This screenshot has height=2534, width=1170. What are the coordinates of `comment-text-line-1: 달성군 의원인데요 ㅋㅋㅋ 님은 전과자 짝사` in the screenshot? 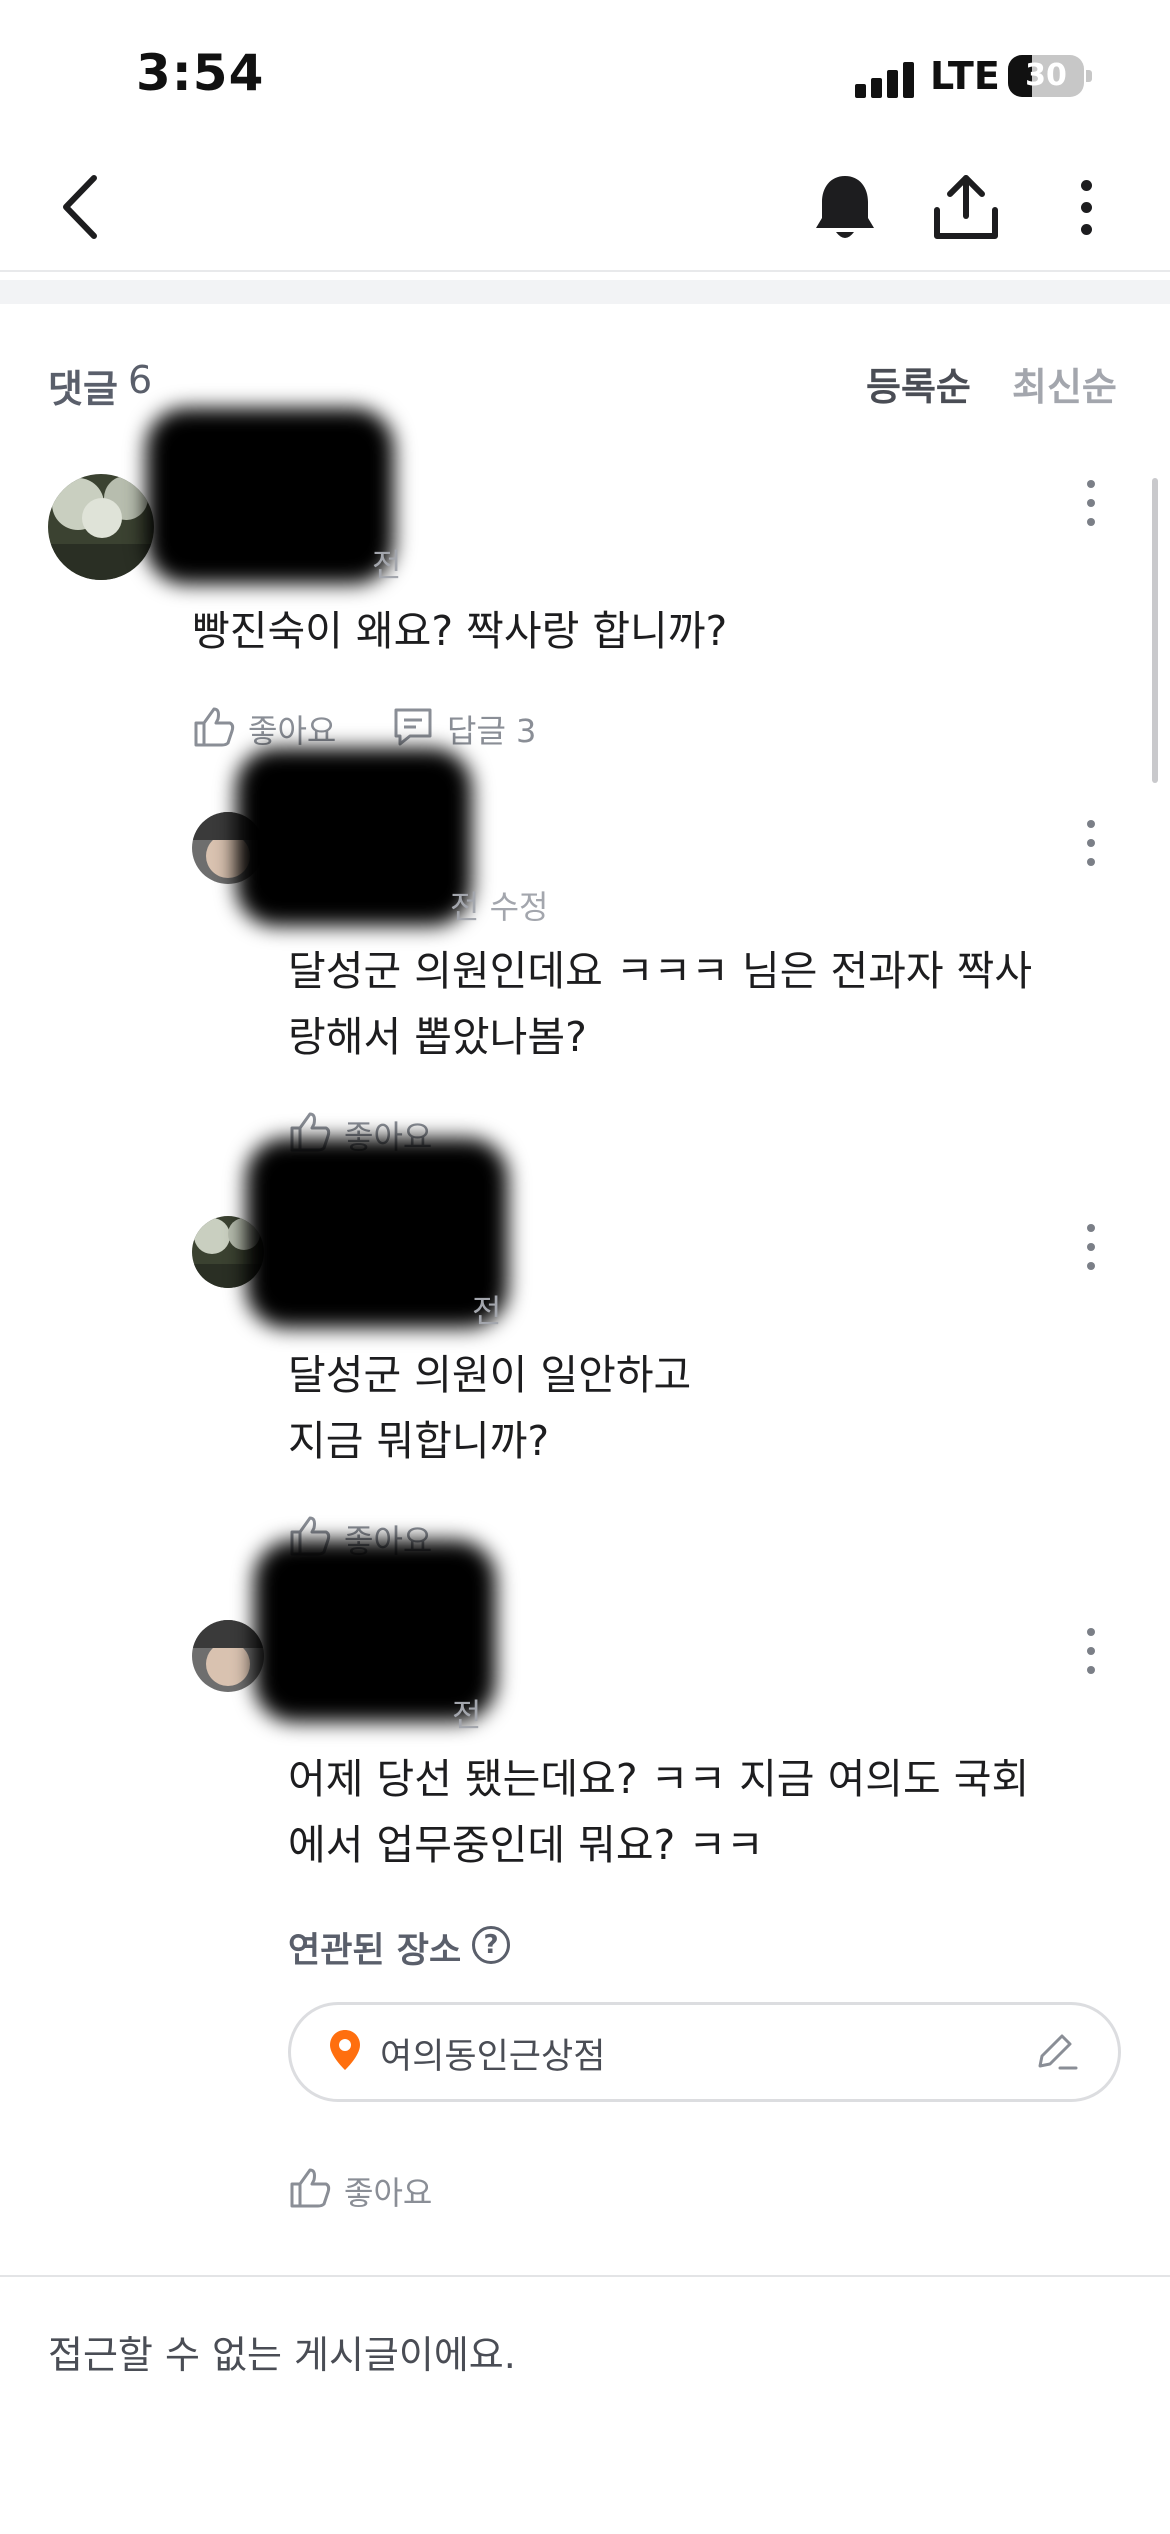 It's located at (660, 971).